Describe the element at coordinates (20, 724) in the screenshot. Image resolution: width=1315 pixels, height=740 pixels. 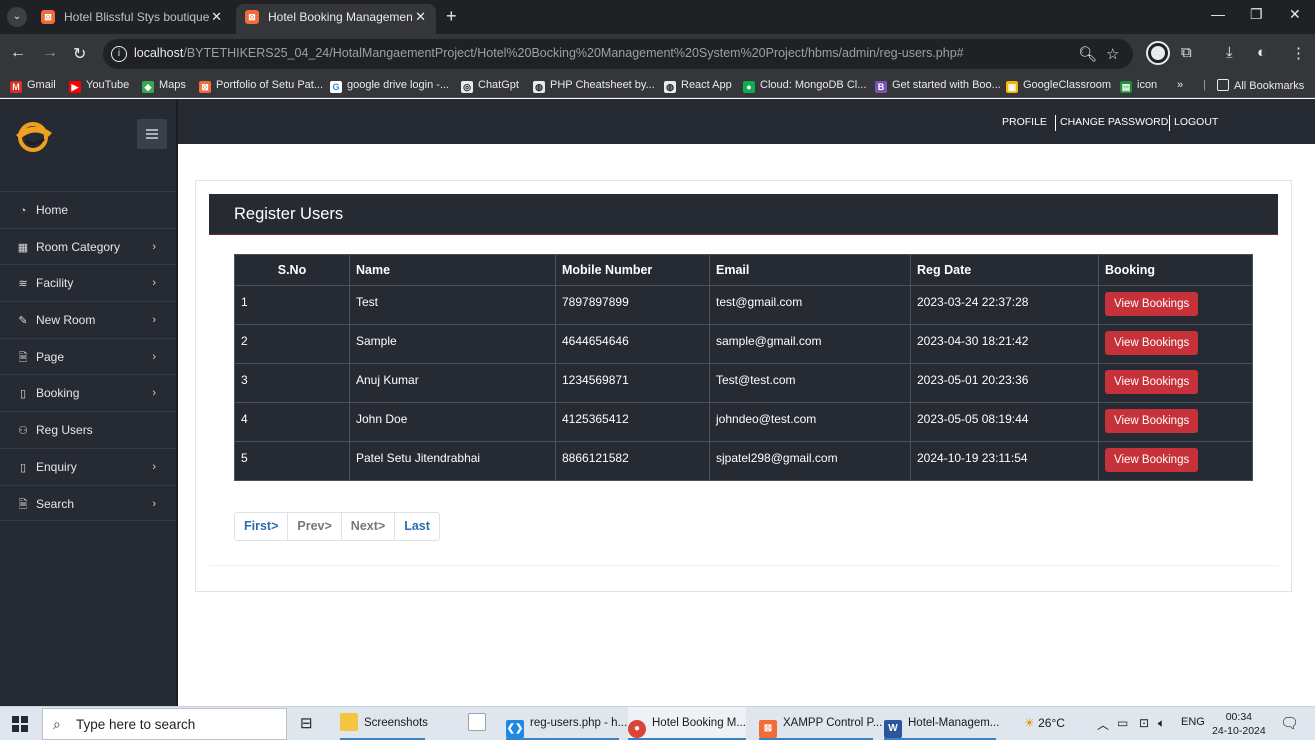
I see `windows-start-icon` at that location.